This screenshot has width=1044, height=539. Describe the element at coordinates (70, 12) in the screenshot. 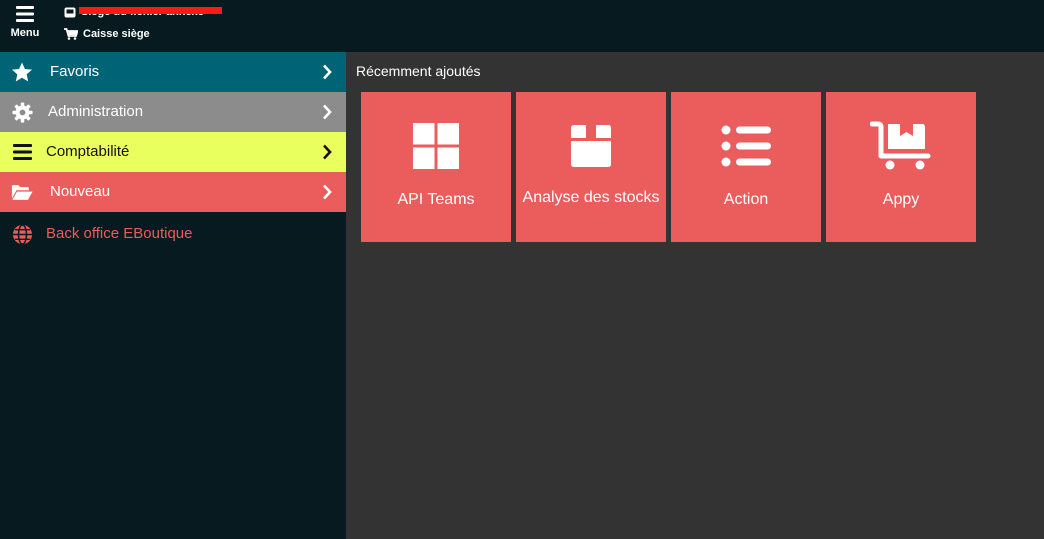

I see `inbox-icon` at that location.